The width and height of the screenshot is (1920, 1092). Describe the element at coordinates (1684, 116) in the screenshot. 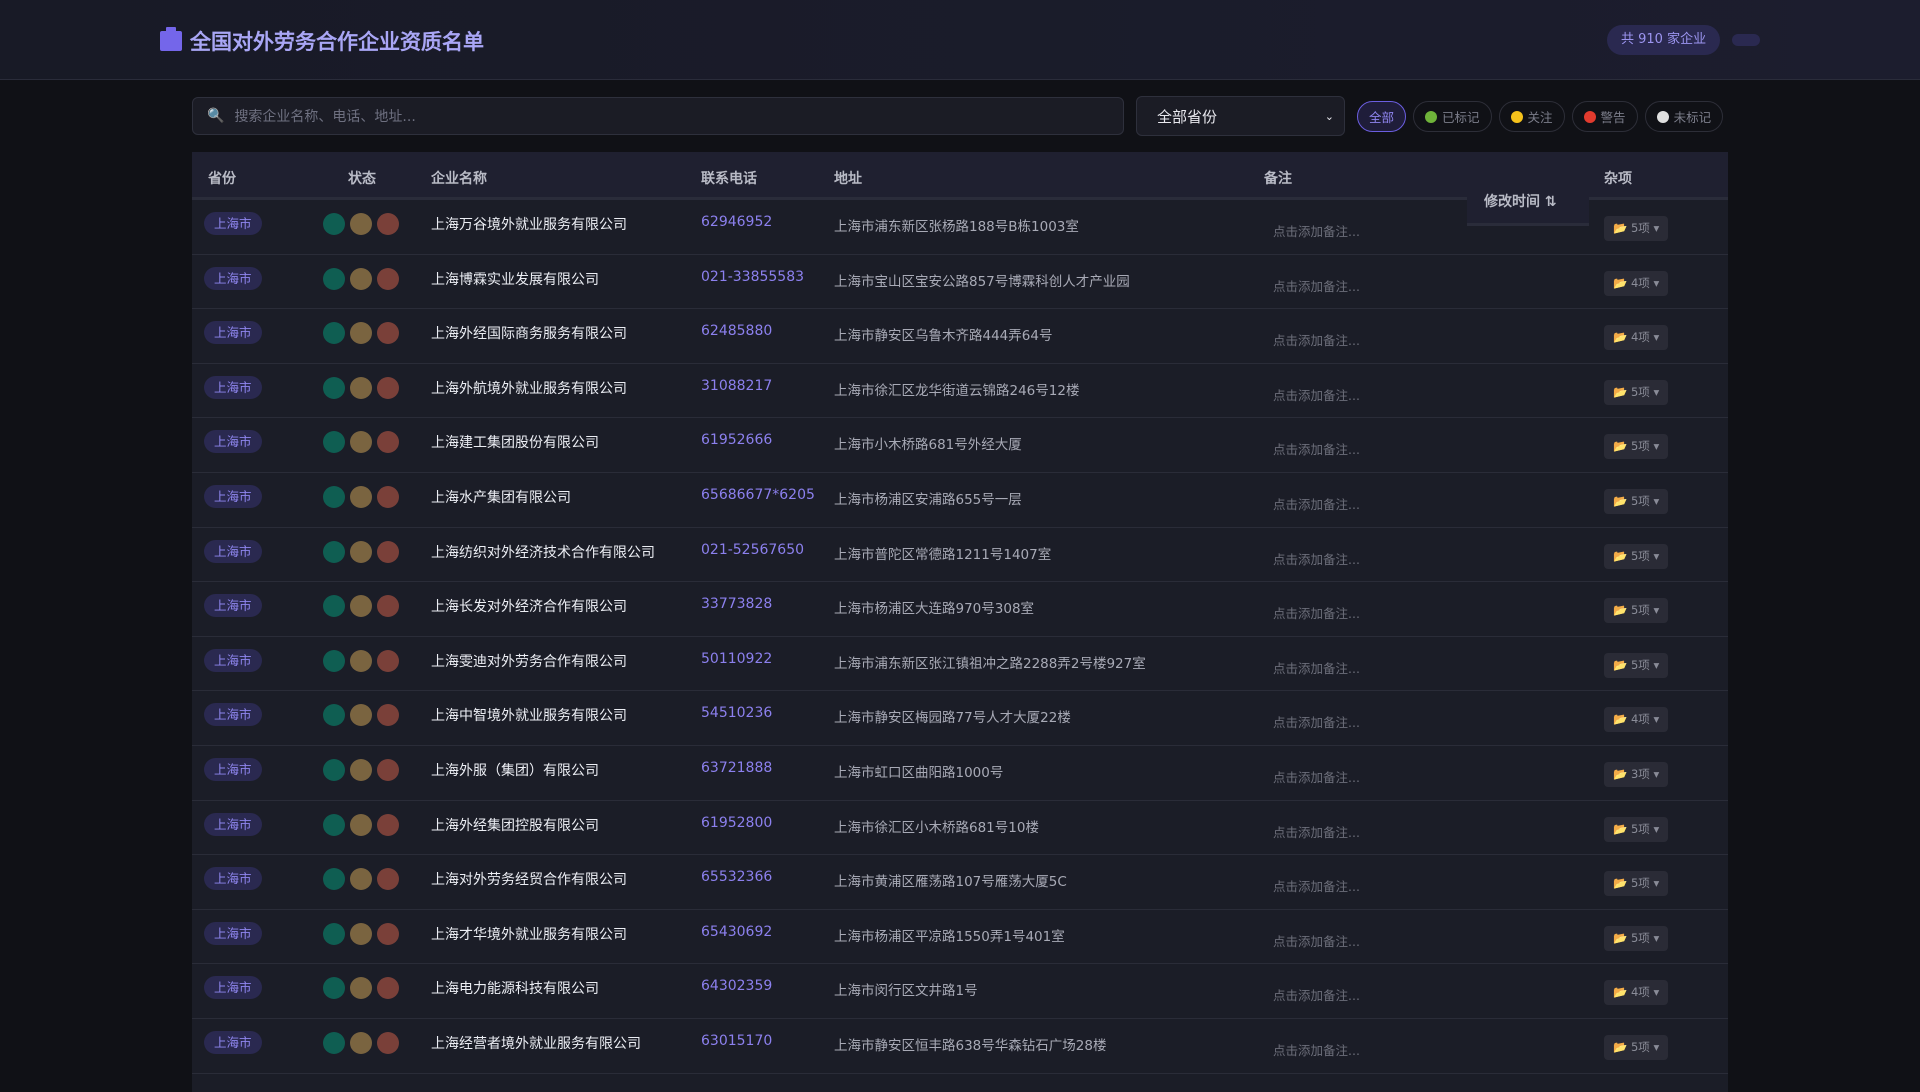

I see `filter-chip: 未标记` at that location.